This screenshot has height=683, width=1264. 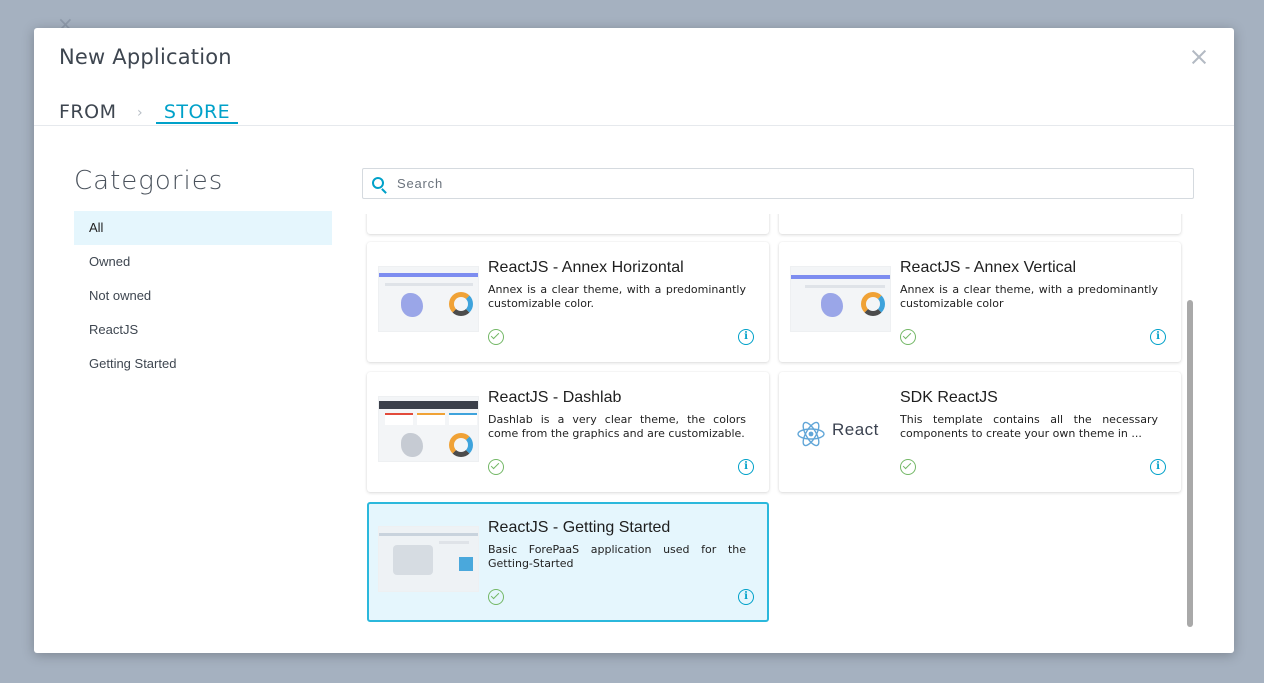 What do you see at coordinates (197, 123) in the screenshot?
I see `breadcrumb-active-underline` at bounding box center [197, 123].